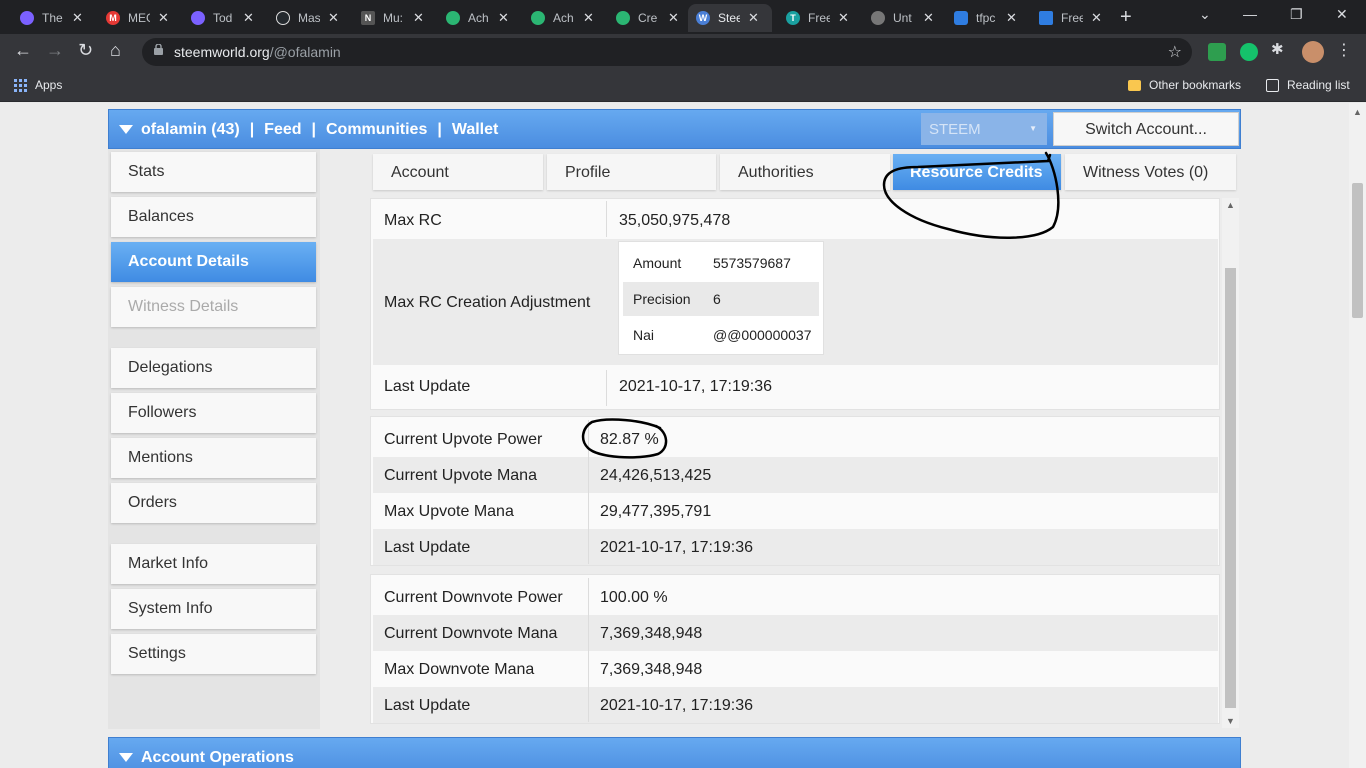 Image resolution: width=1366 pixels, height=768 pixels. What do you see at coordinates (795, 547) in the screenshot?
I see `table-row: Last Update 2021-10-17, 17:19:36` at bounding box center [795, 547].